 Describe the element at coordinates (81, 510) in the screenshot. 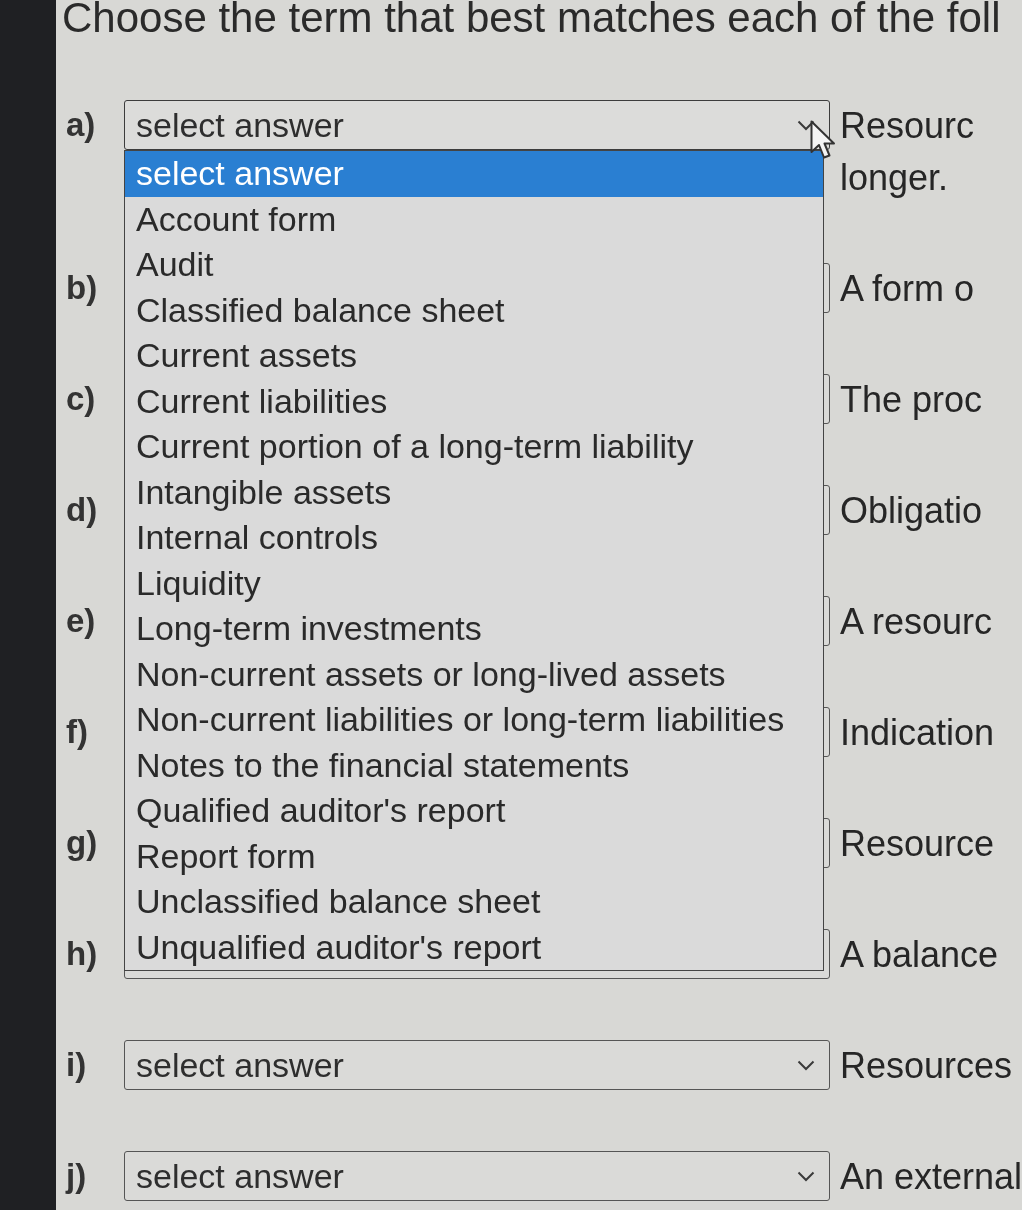

I see `item-letter: d)` at that location.